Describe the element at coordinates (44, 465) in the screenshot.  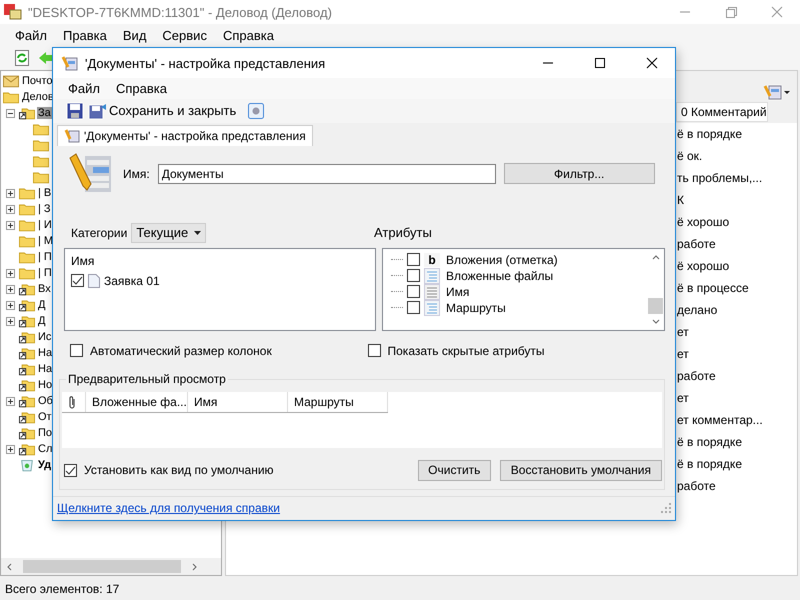
I see `tree-item: Уд` at that location.